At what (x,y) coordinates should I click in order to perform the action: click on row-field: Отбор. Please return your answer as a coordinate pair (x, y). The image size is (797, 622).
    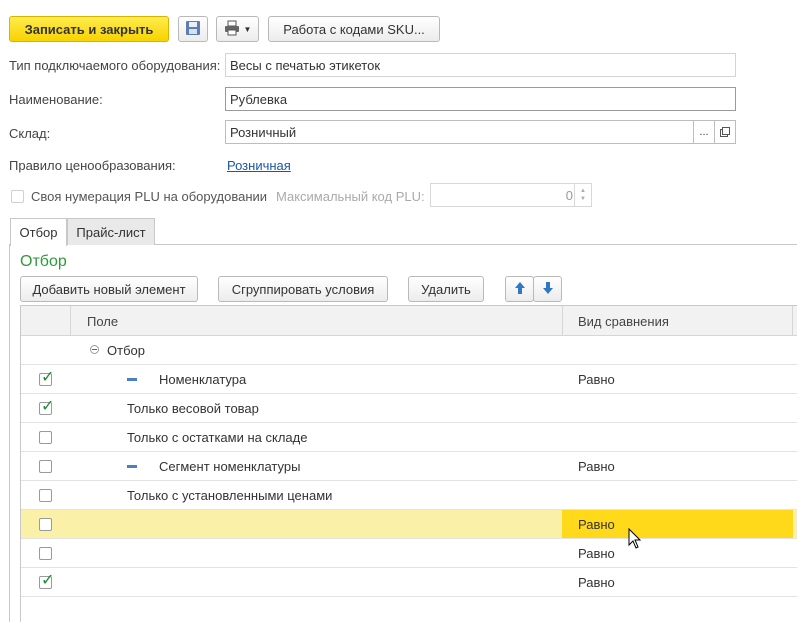
    Looking at the image, I should click on (126, 350).